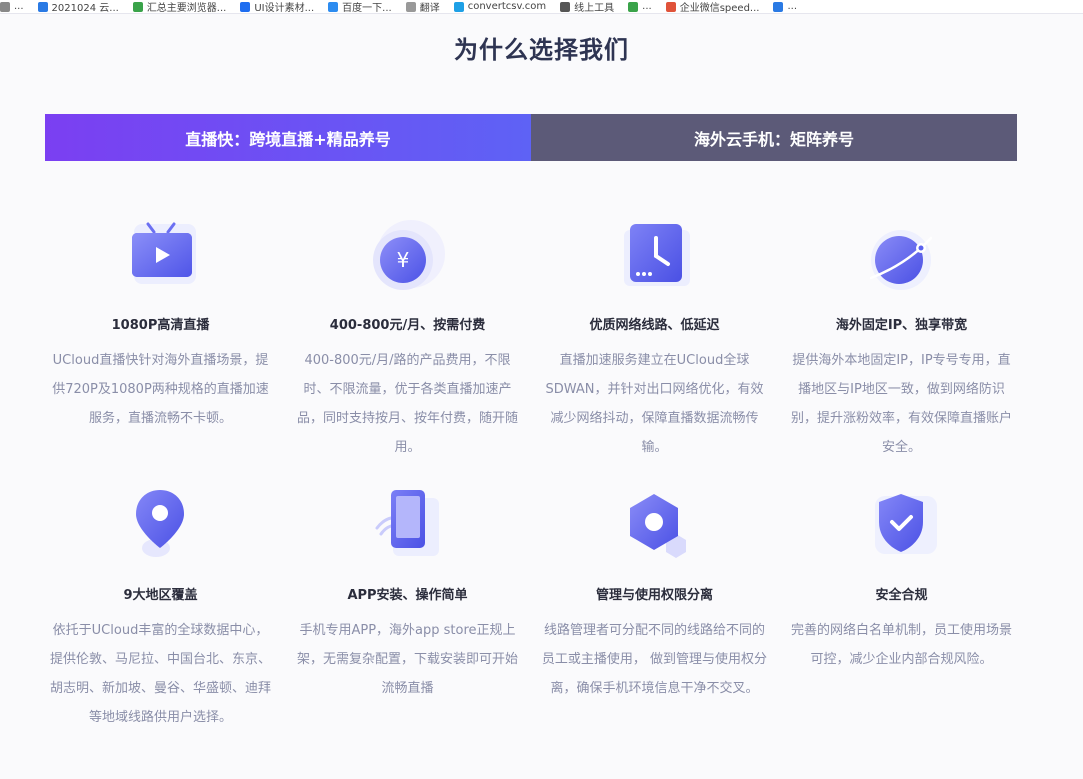 The height and width of the screenshot is (779, 1083). What do you see at coordinates (774, 137) in the screenshot?
I see `tab-cloud-phone: 海外云手机：矩阵养号` at bounding box center [774, 137].